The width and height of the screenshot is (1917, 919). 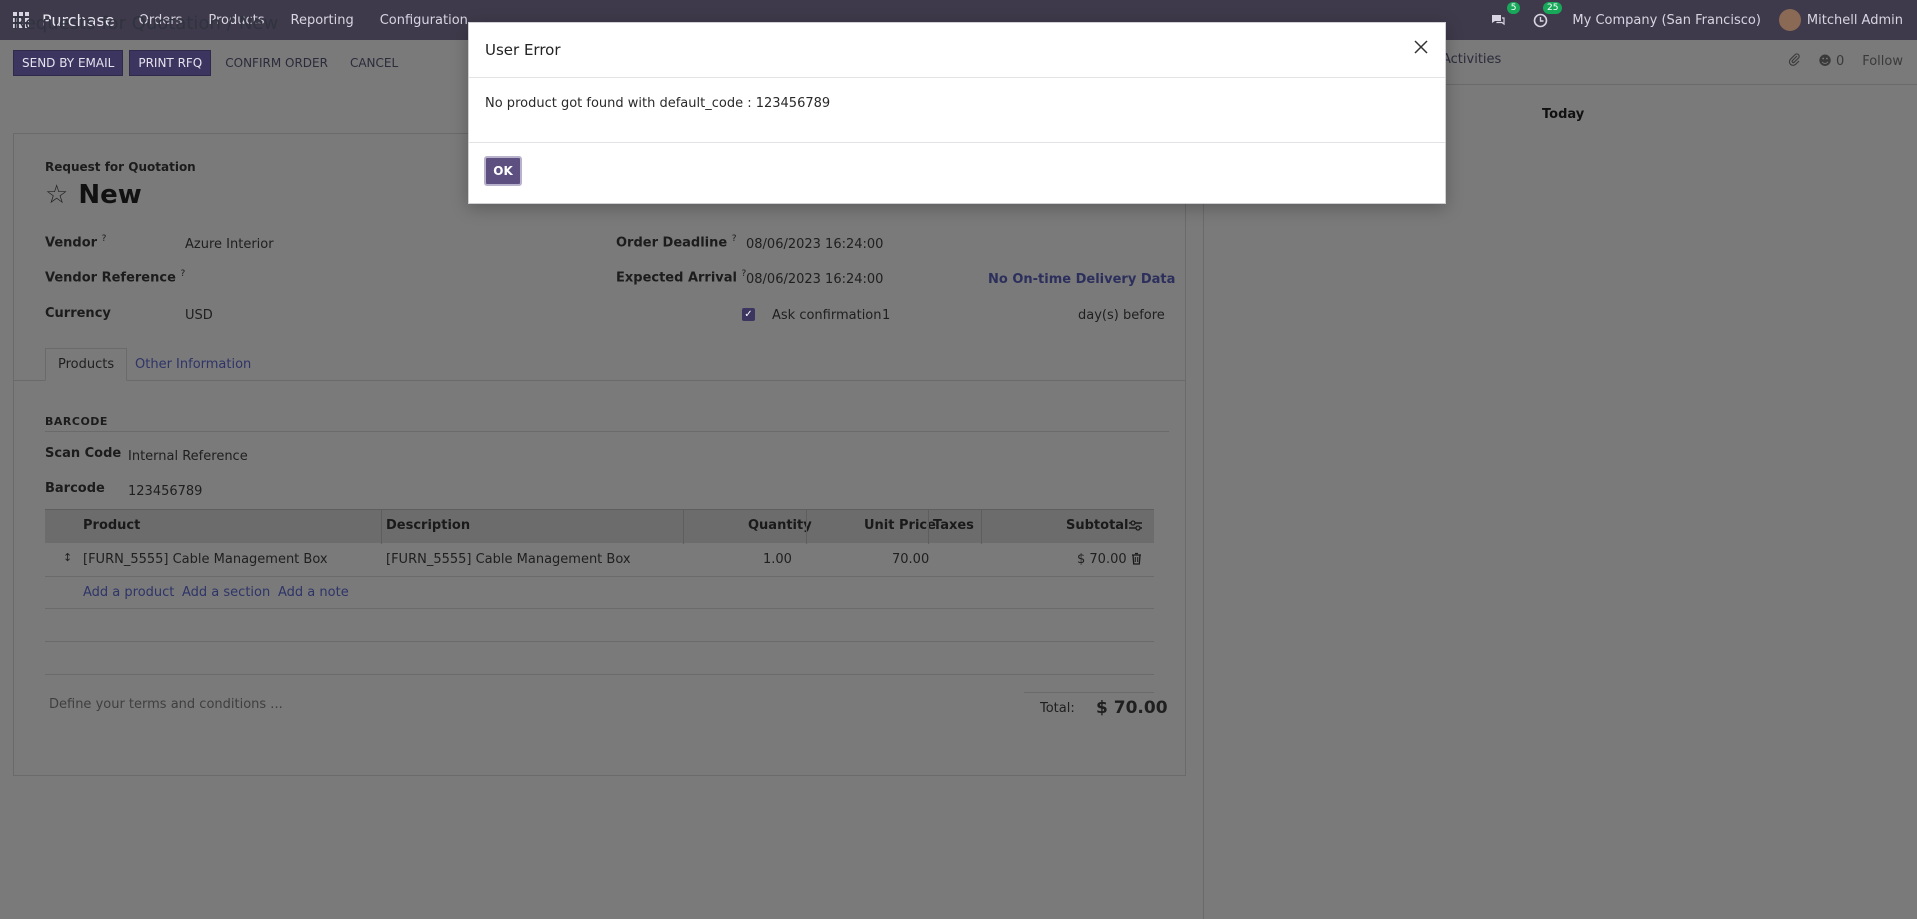 I want to click on total-amount: $ 70.00, so click(x=1132, y=708).